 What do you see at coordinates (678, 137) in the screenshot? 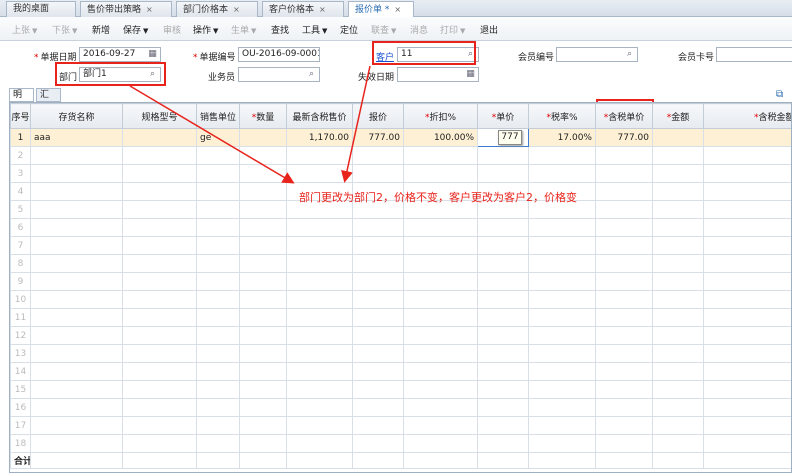
I see `cell-amount` at bounding box center [678, 137].